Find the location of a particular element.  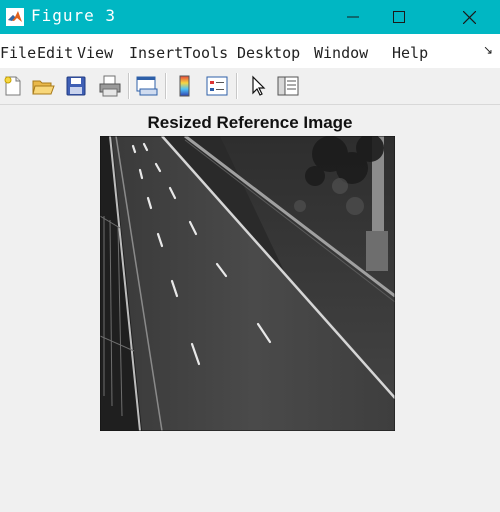

close-button is located at coordinates (469, 17).